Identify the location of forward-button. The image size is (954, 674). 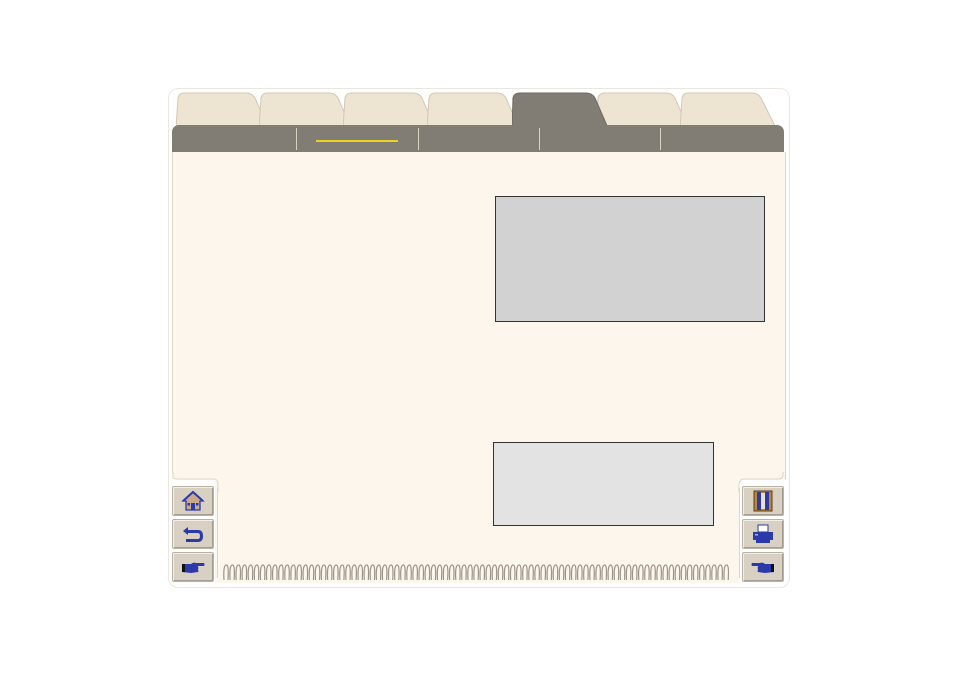
(193, 567).